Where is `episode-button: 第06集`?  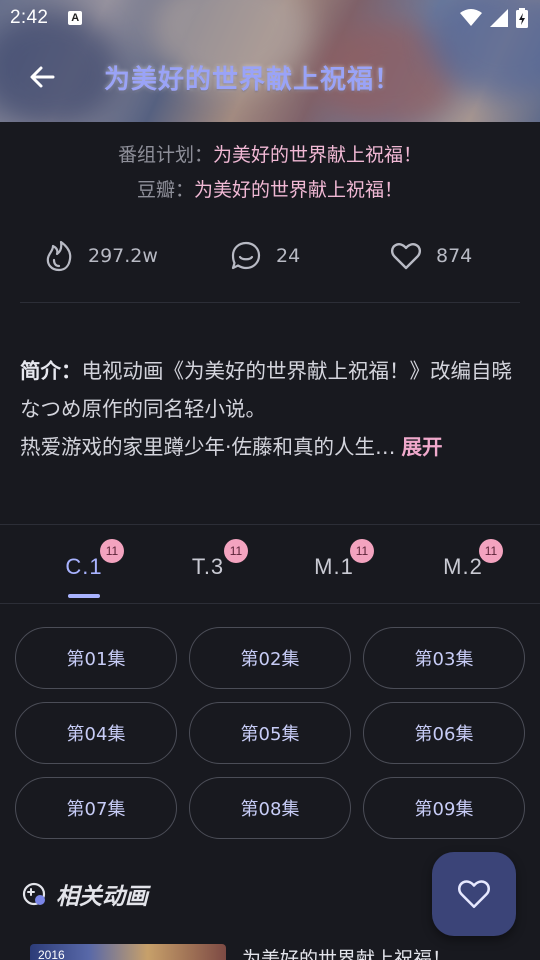 episode-button: 第06集 is located at coordinates (444, 733).